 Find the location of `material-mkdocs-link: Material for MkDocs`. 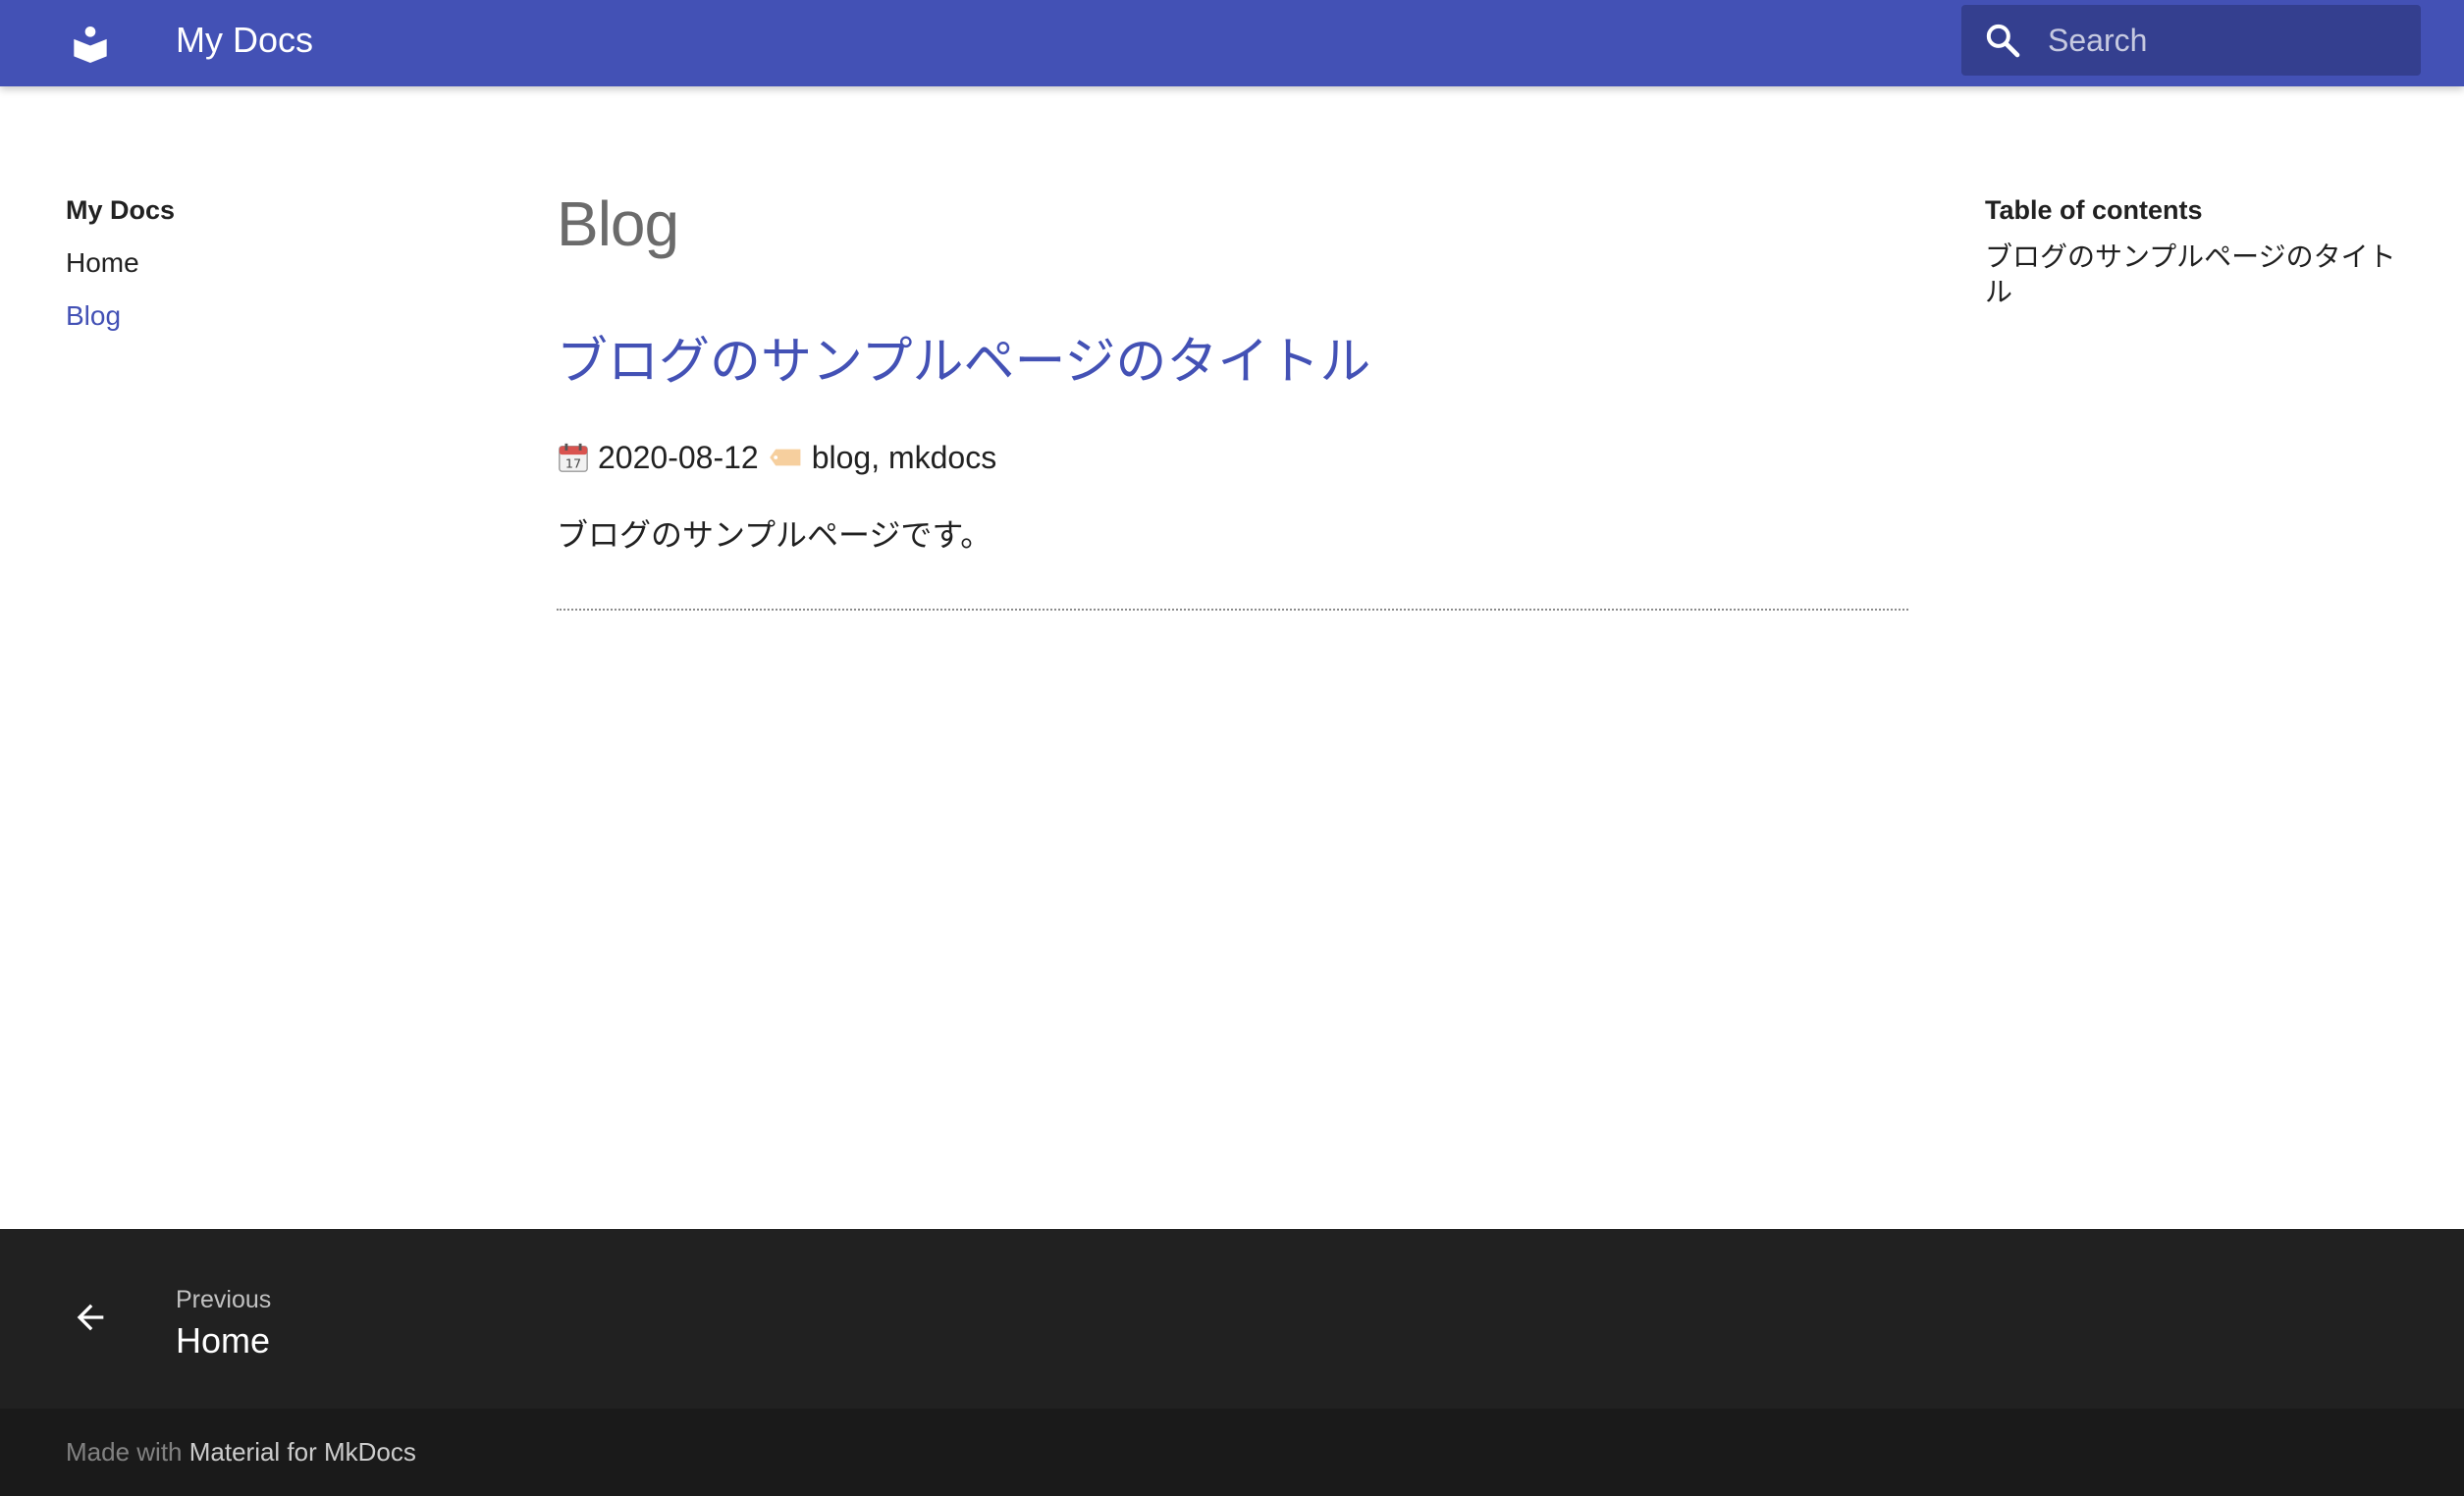

material-mkdocs-link: Material for MkDocs is located at coordinates (302, 1452).